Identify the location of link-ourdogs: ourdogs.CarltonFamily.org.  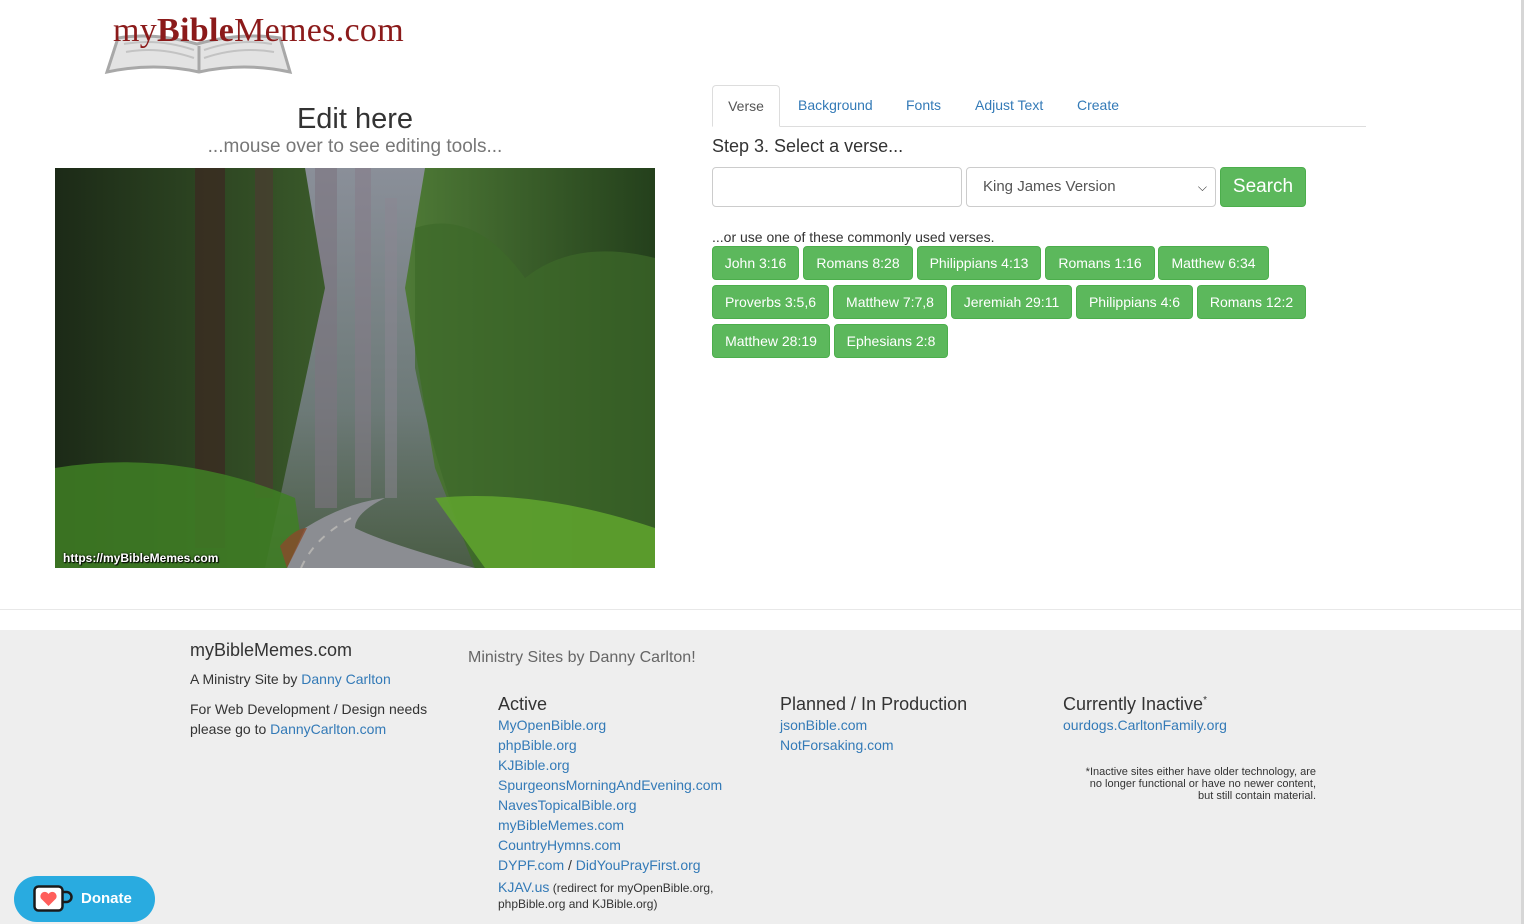
(1145, 725).